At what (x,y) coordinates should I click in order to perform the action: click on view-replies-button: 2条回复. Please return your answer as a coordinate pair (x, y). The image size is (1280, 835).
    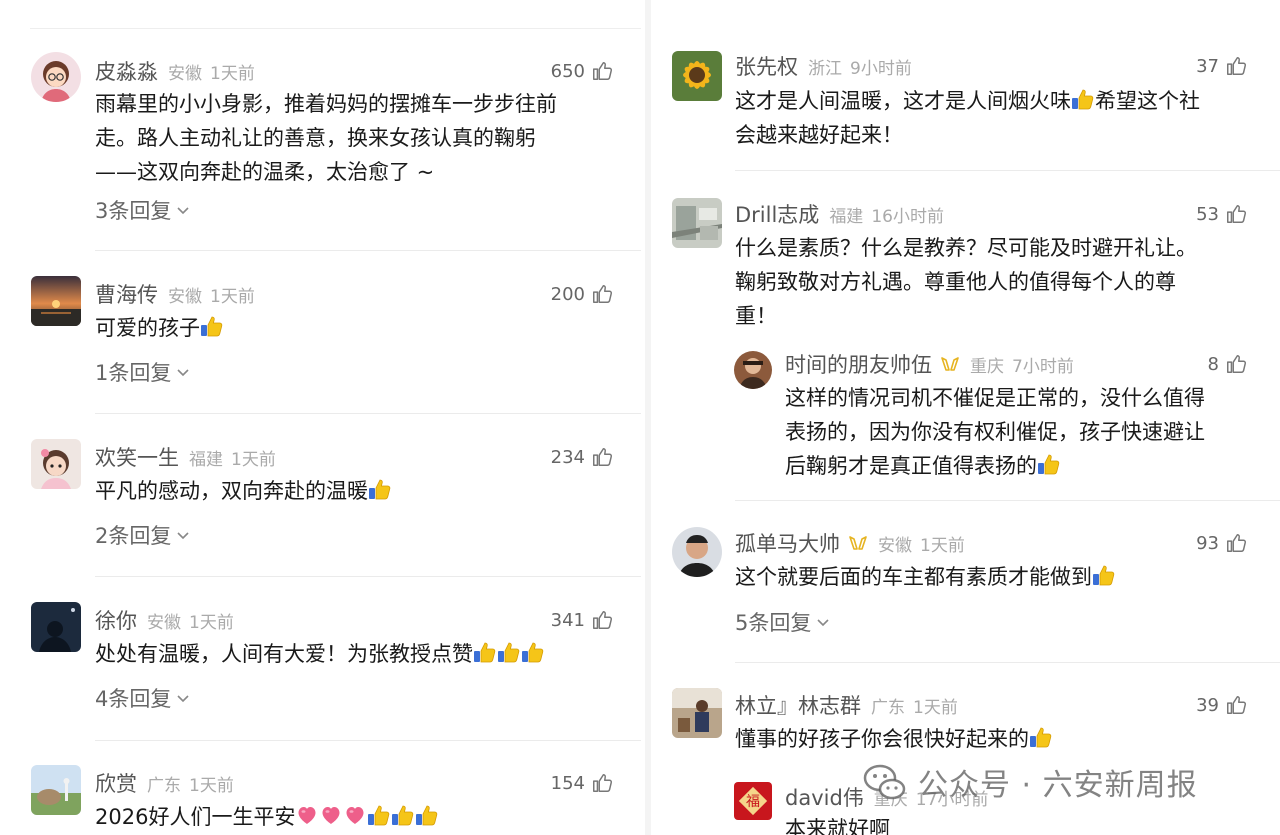
    Looking at the image, I should click on (143, 535).